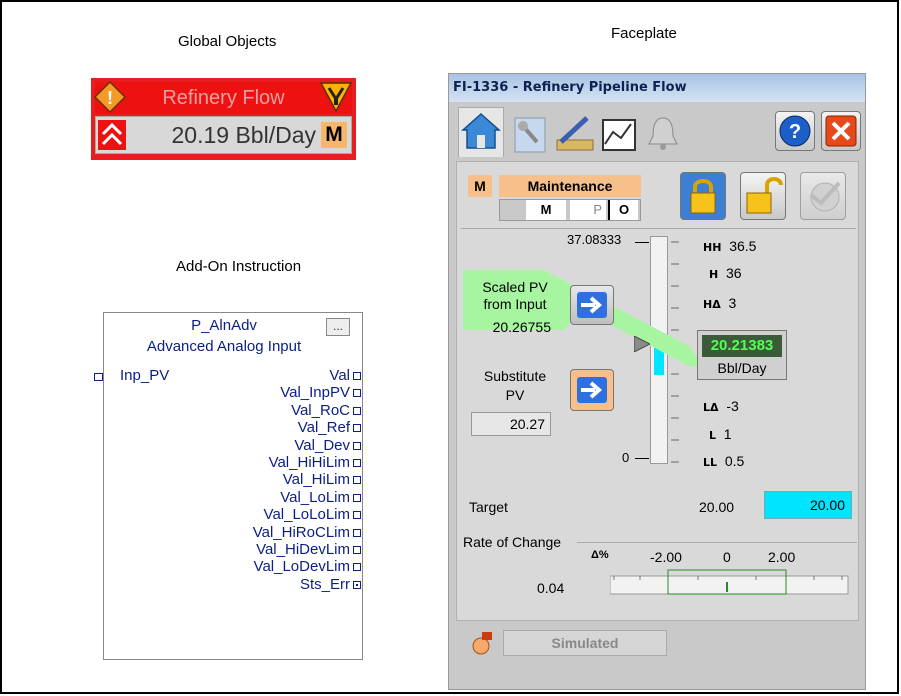 This screenshot has height=696, width=901. Describe the element at coordinates (734, 461) in the screenshot. I see `limit-value: 0.5` at that location.